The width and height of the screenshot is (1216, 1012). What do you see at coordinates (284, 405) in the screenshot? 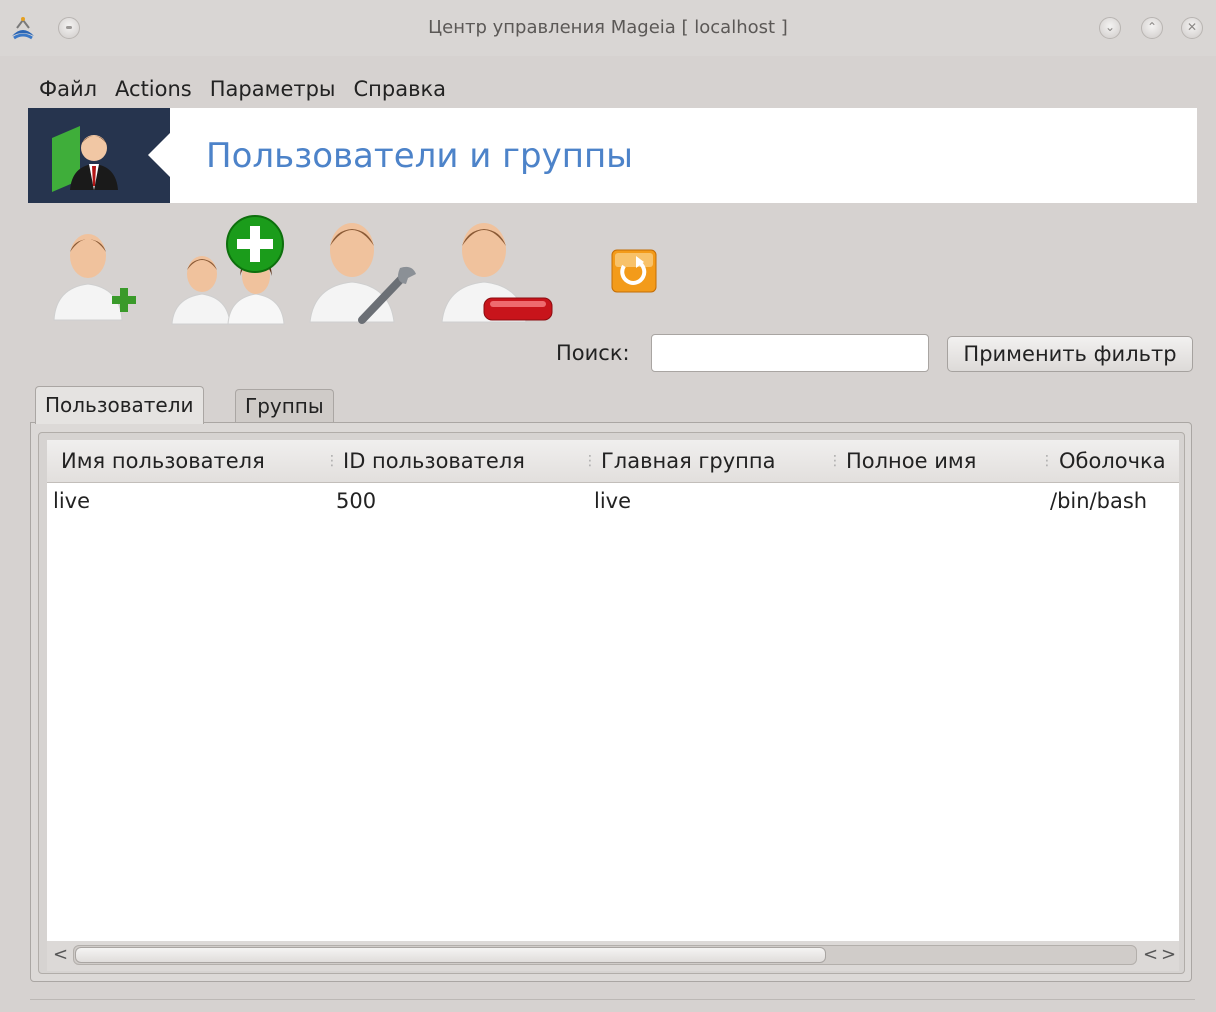
I see `tab-groups: Группы` at bounding box center [284, 405].